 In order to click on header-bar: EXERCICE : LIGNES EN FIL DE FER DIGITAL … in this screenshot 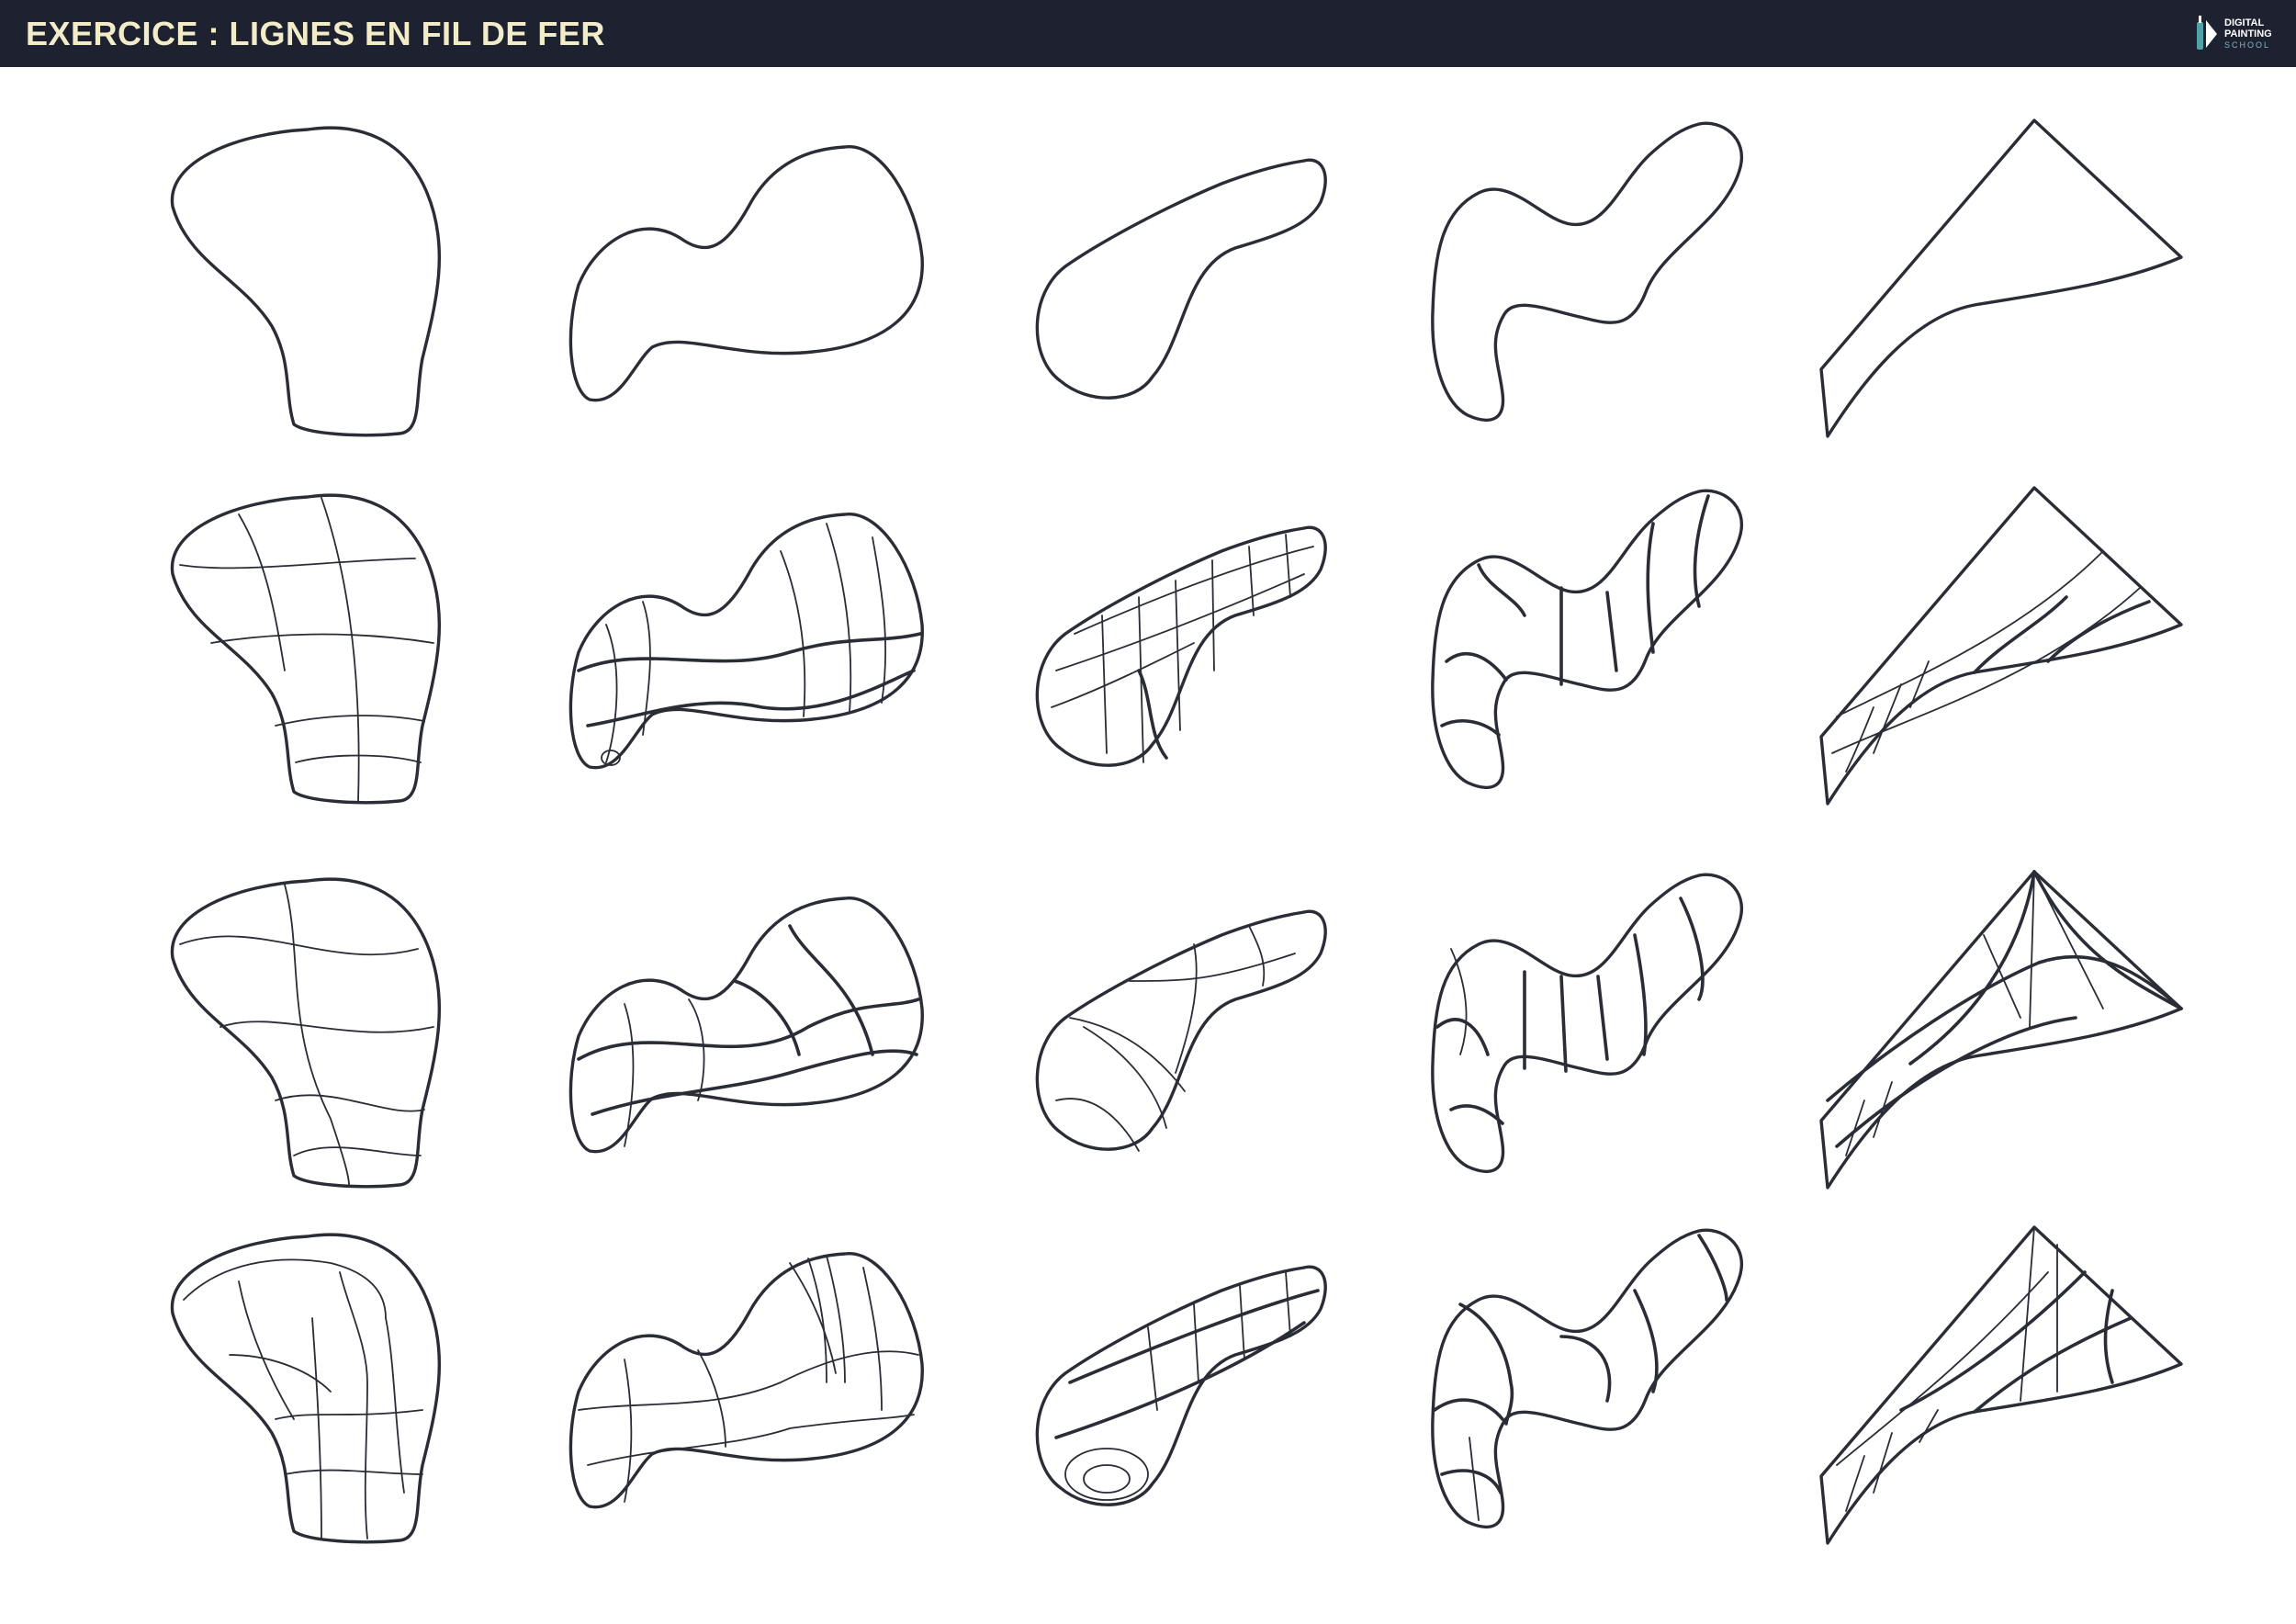, I will do `click(1148, 33)`.